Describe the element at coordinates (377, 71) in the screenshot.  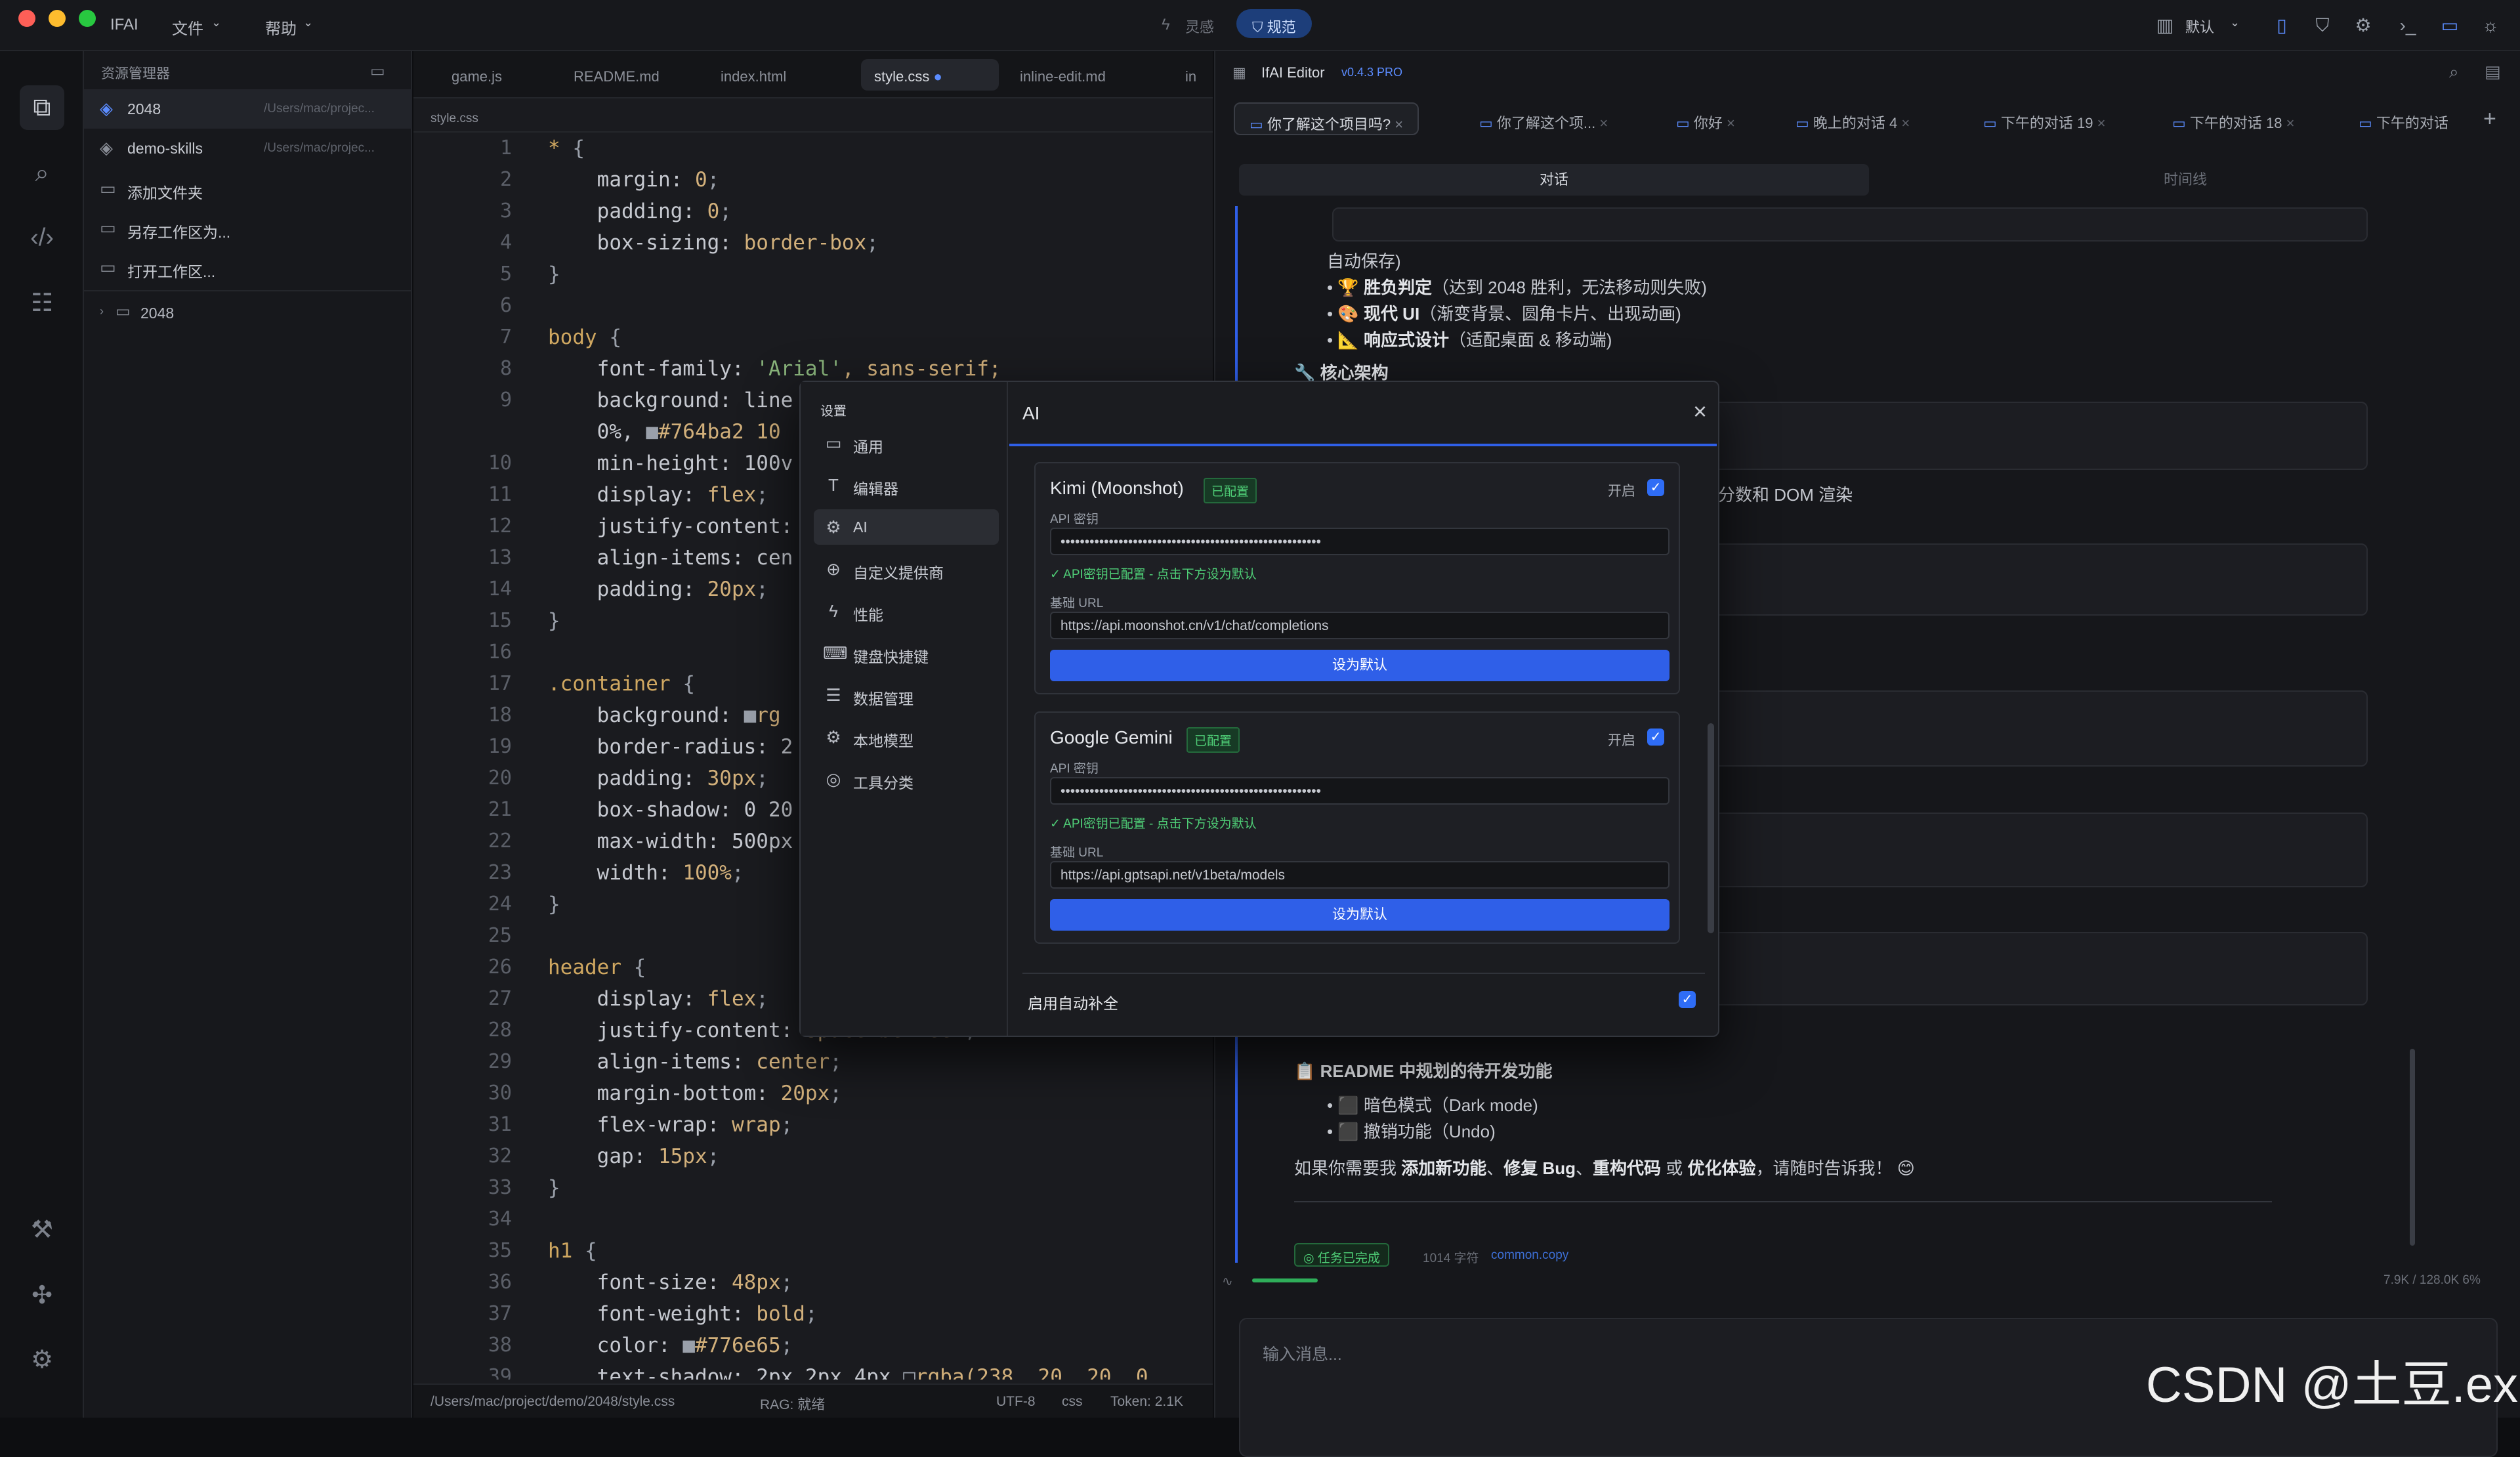
I see `folder-icon: ▭` at that location.